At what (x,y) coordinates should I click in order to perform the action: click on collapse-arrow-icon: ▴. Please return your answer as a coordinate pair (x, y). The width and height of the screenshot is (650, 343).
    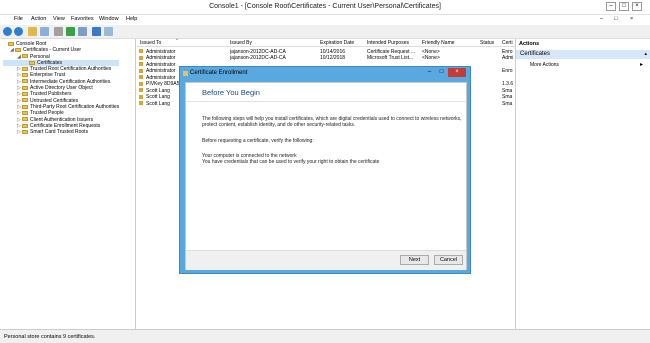
    Looking at the image, I should click on (645, 54).